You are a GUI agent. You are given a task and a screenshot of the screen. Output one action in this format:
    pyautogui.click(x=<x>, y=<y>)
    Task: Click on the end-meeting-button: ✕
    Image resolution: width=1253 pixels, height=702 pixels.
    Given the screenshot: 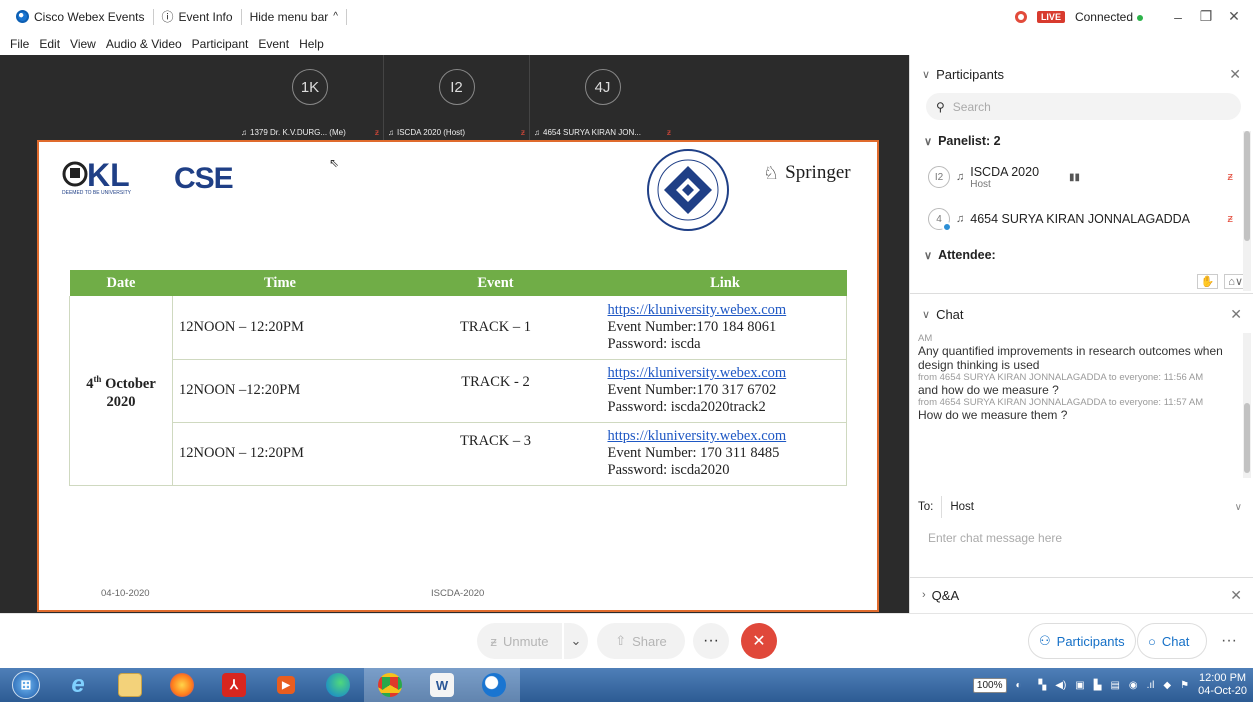 What is the action you would take?
    pyautogui.click(x=759, y=641)
    